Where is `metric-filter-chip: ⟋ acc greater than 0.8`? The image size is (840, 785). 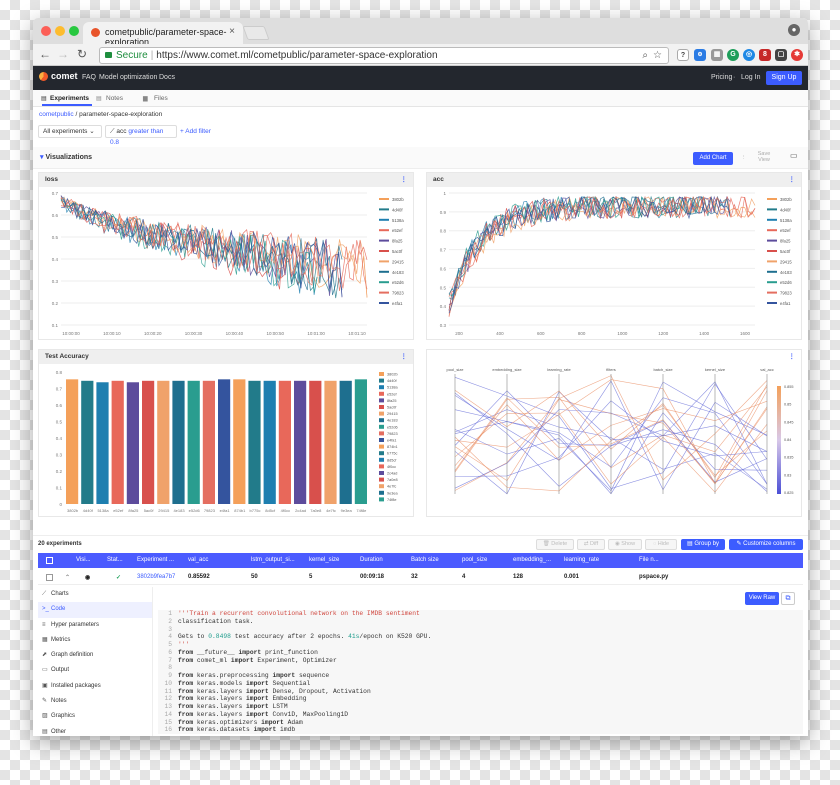 metric-filter-chip: ⟋ acc greater than 0.8 is located at coordinates (141, 135).